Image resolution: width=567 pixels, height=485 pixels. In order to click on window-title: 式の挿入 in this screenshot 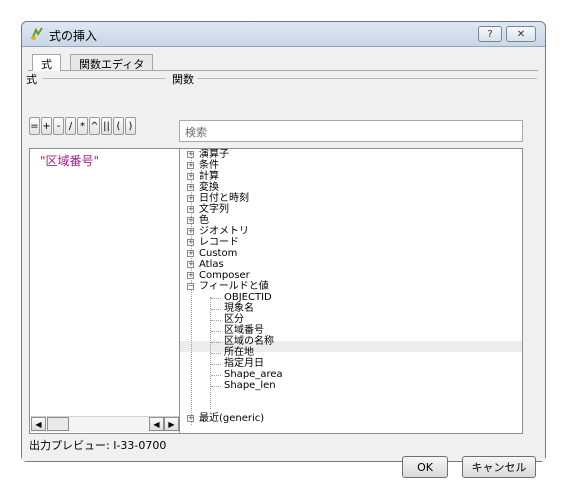, I will do `click(73, 36)`.